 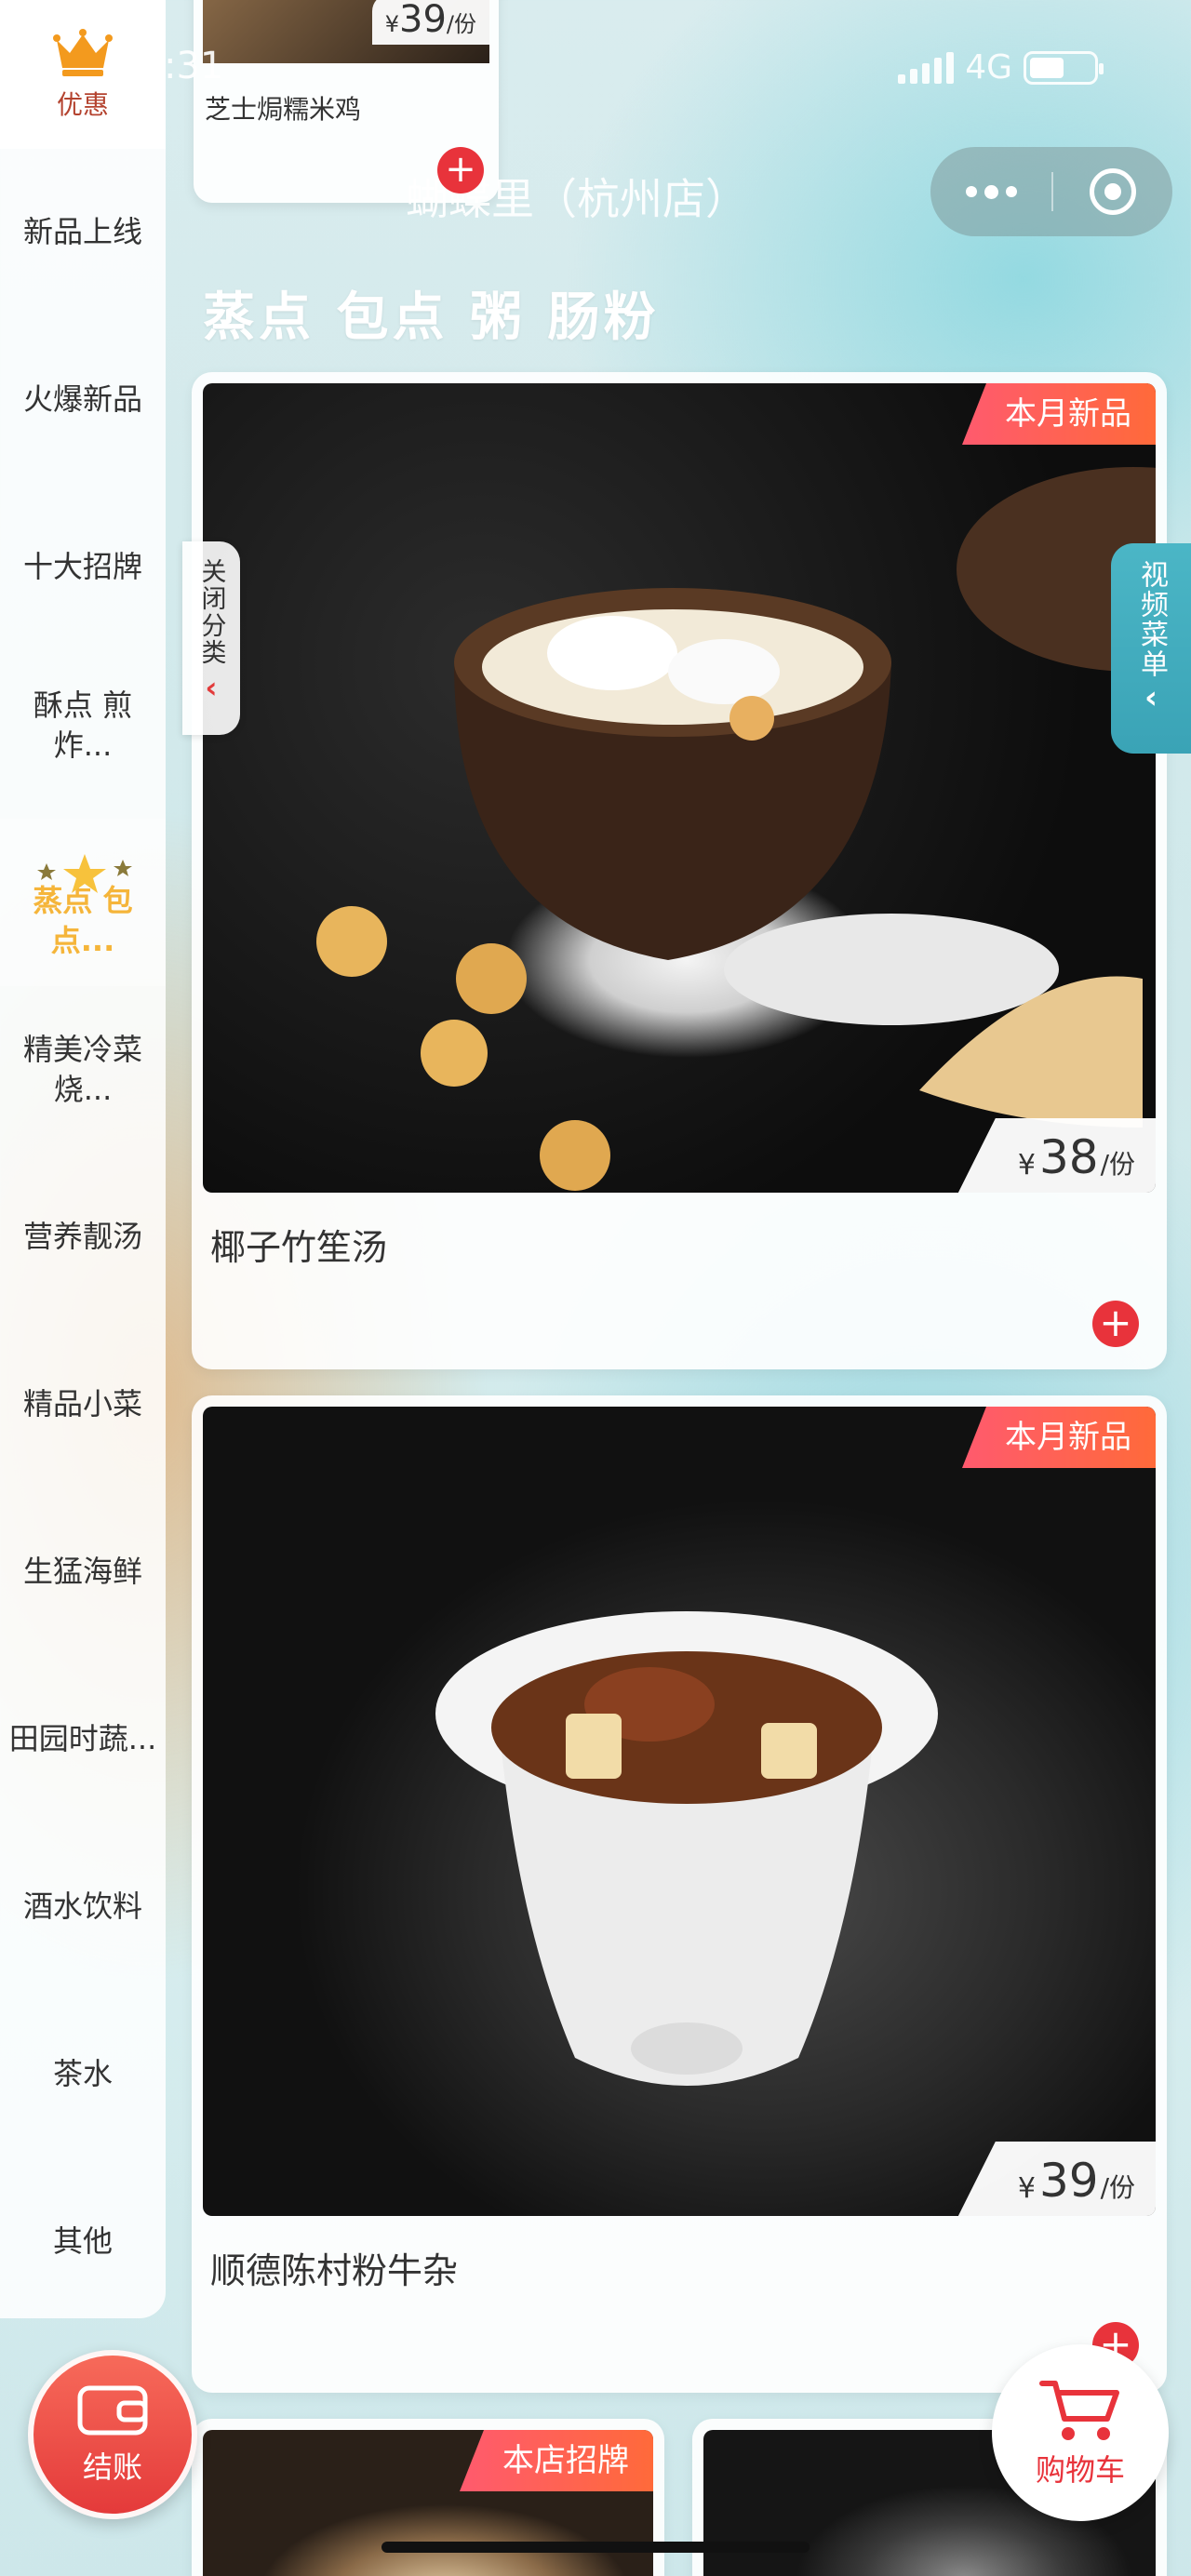 I want to click on video-menu-tab: 视频菜单 ‹, so click(x=1151, y=648).